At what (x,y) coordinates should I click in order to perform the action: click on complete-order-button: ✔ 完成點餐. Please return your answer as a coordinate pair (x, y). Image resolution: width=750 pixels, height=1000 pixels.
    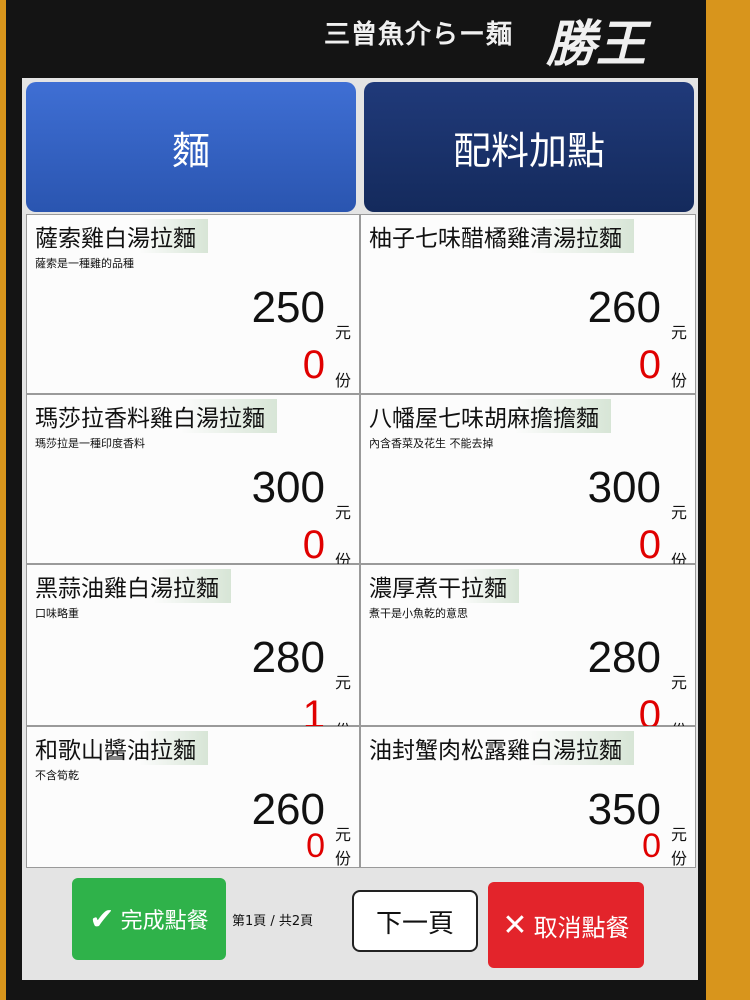
    Looking at the image, I should click on (149, 919).